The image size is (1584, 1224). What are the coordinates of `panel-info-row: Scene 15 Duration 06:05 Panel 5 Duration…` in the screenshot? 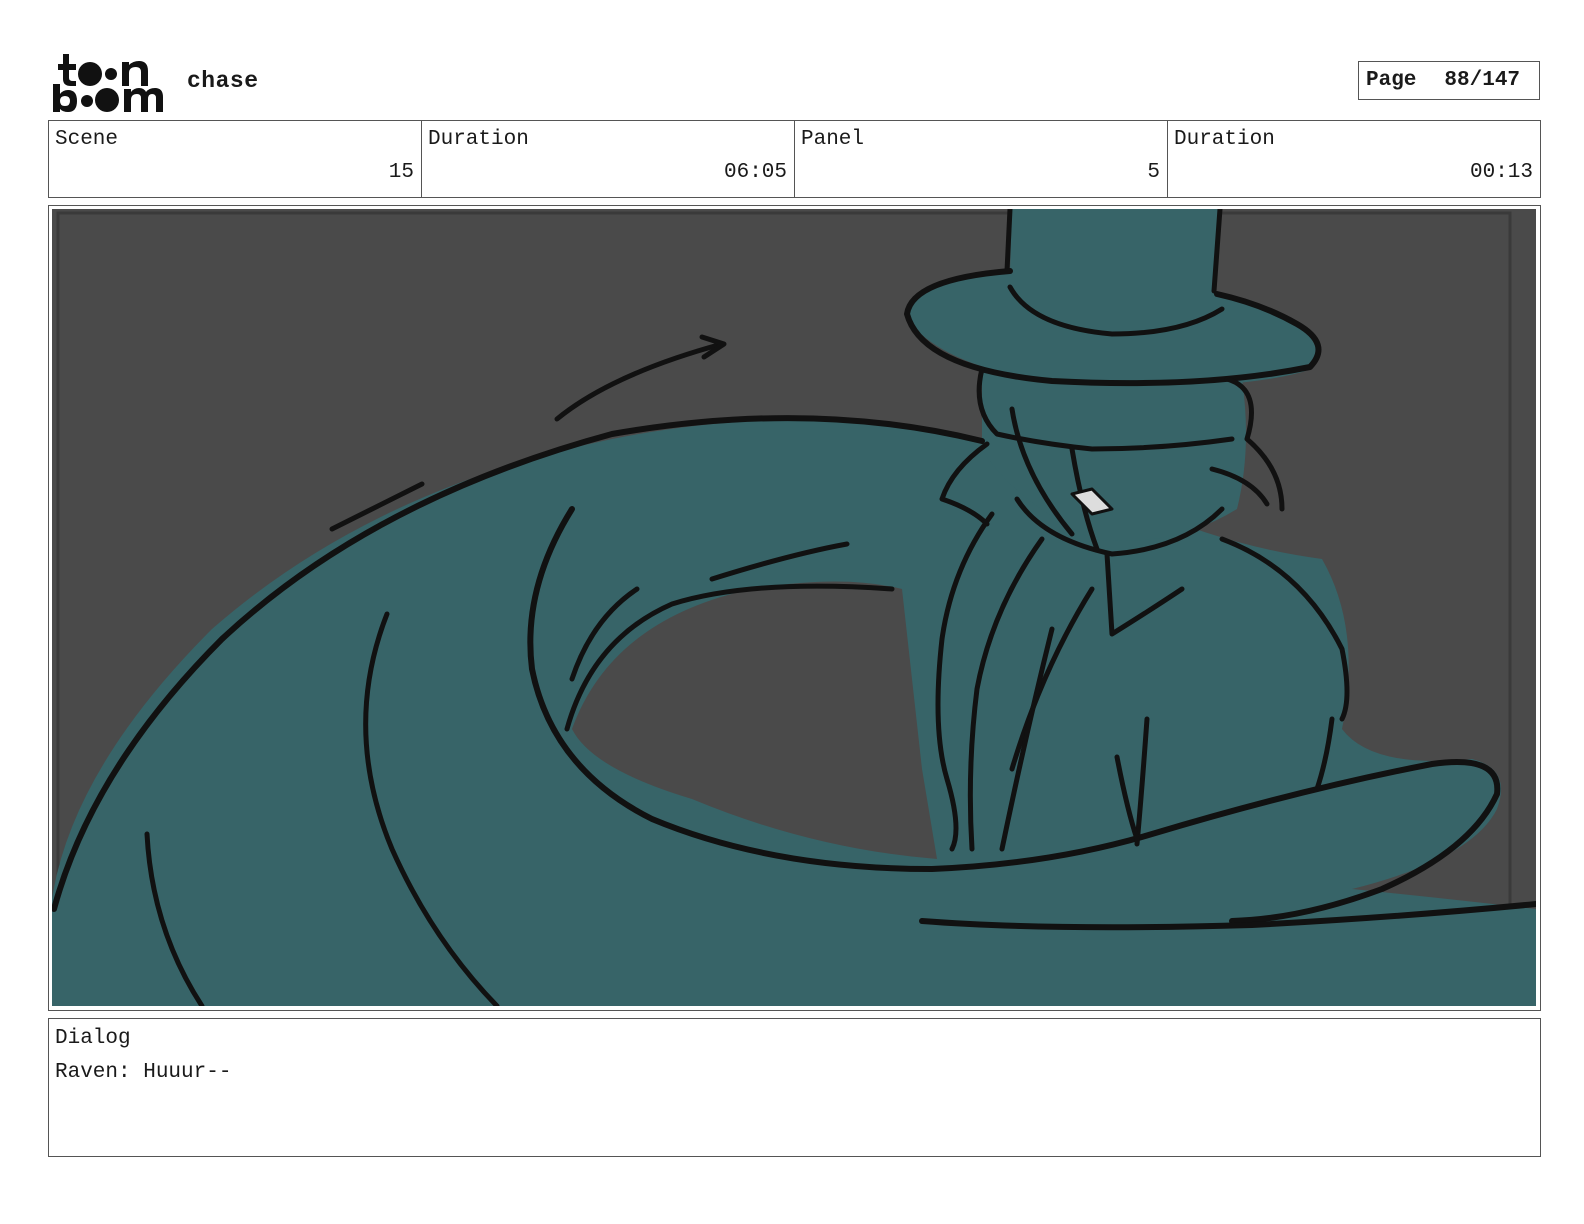 It's located at (794, 159).